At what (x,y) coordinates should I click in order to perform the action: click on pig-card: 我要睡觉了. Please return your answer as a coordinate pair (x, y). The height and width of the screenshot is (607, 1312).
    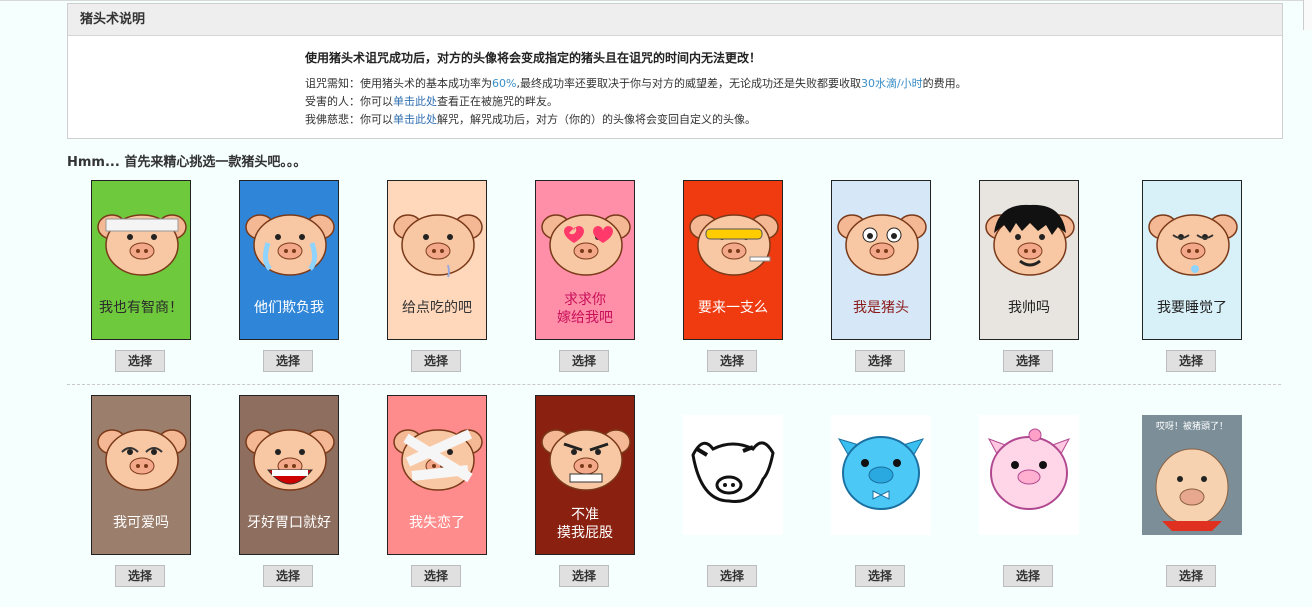
    Looking at the image, I should click on (1192, 260).